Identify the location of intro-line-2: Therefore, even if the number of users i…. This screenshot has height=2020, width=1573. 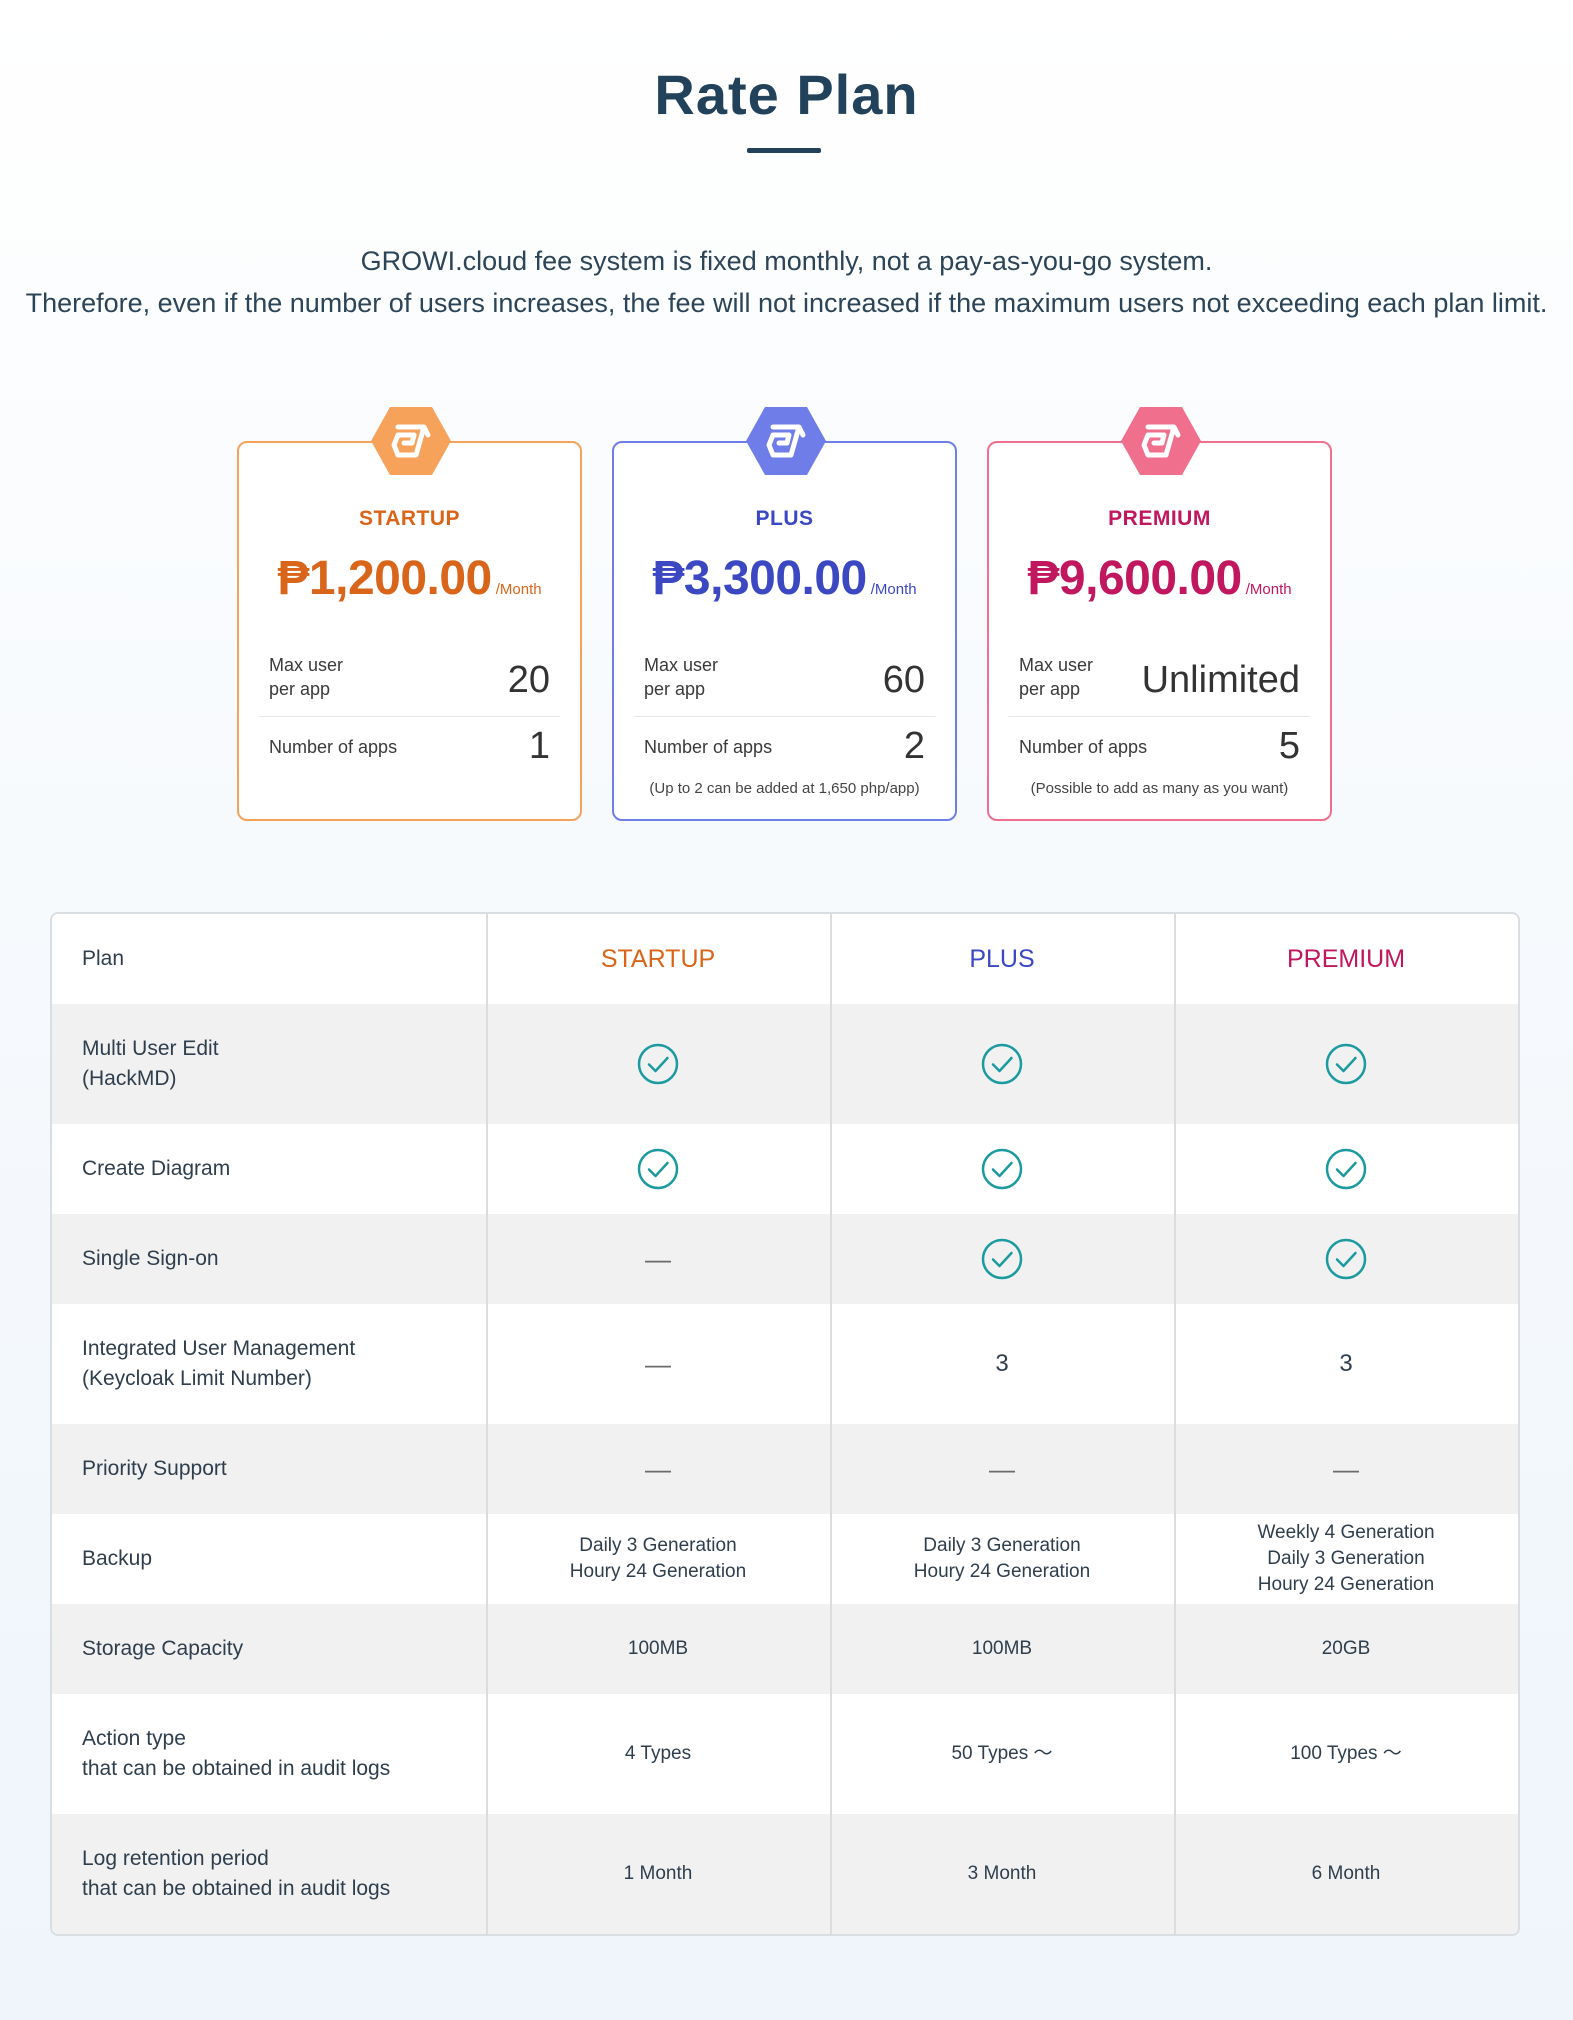
(786, 303).